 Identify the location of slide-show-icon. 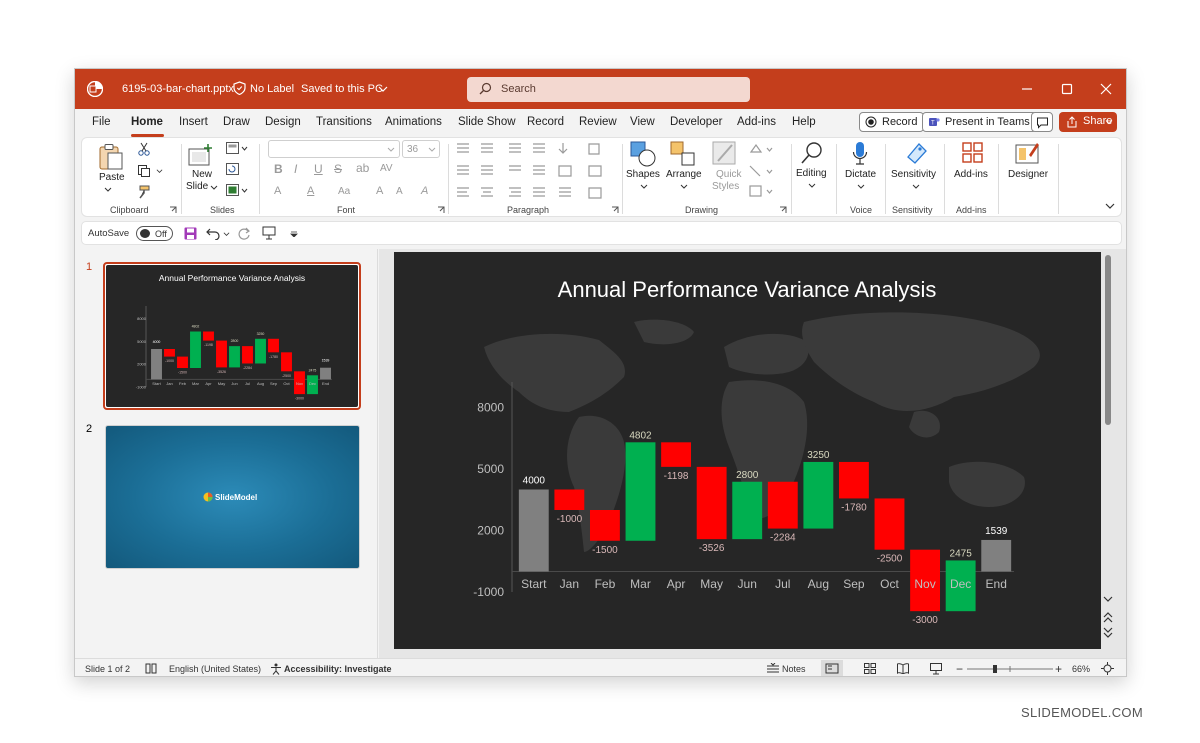
(936, 669).